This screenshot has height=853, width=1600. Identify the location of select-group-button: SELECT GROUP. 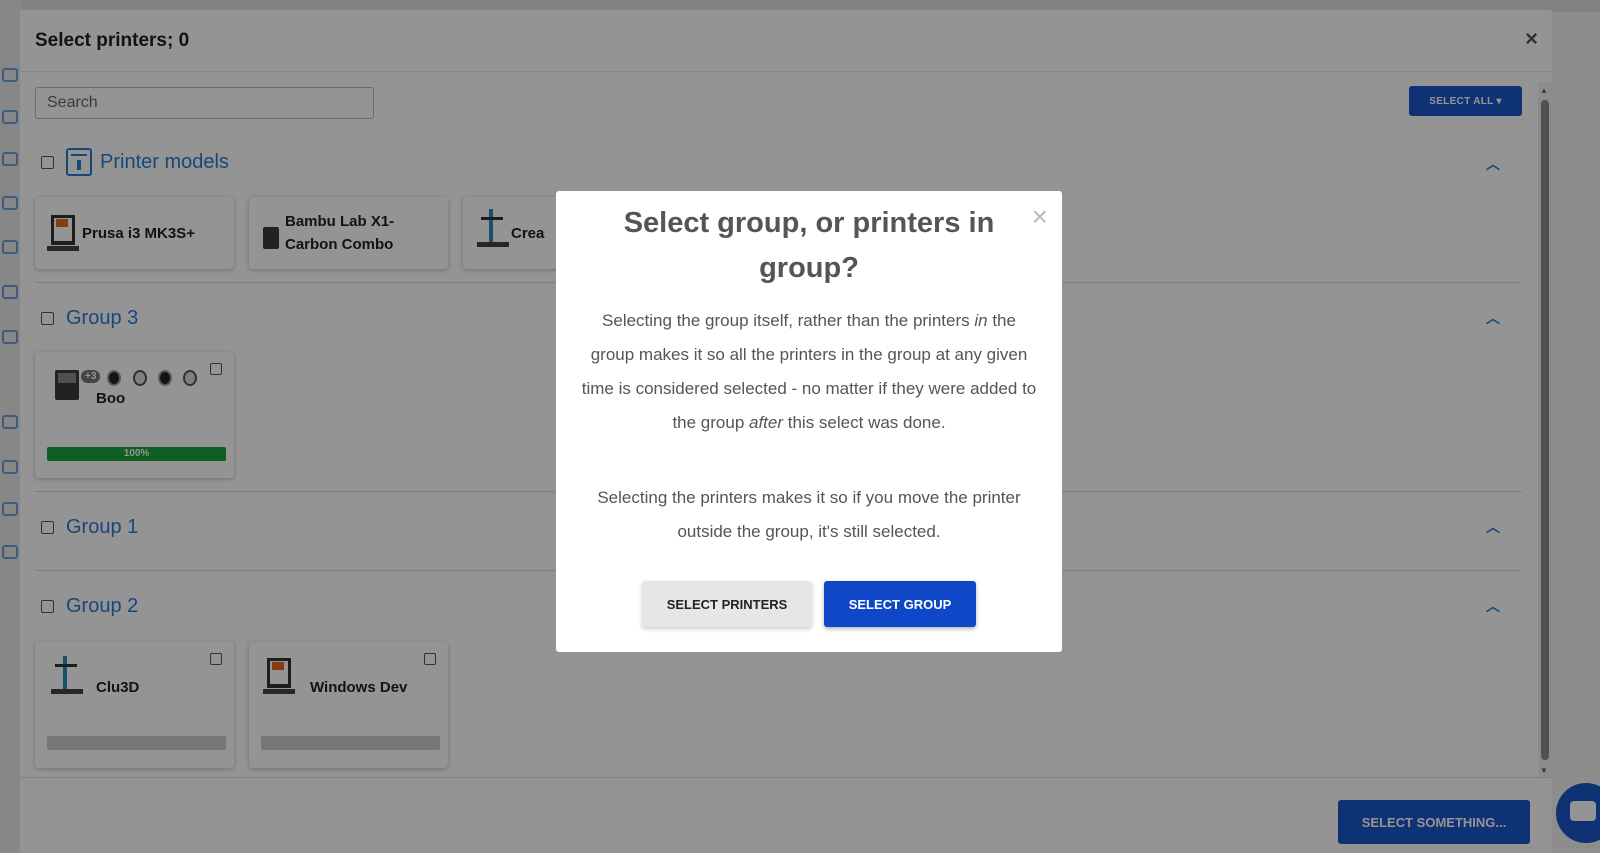
(900, 604).